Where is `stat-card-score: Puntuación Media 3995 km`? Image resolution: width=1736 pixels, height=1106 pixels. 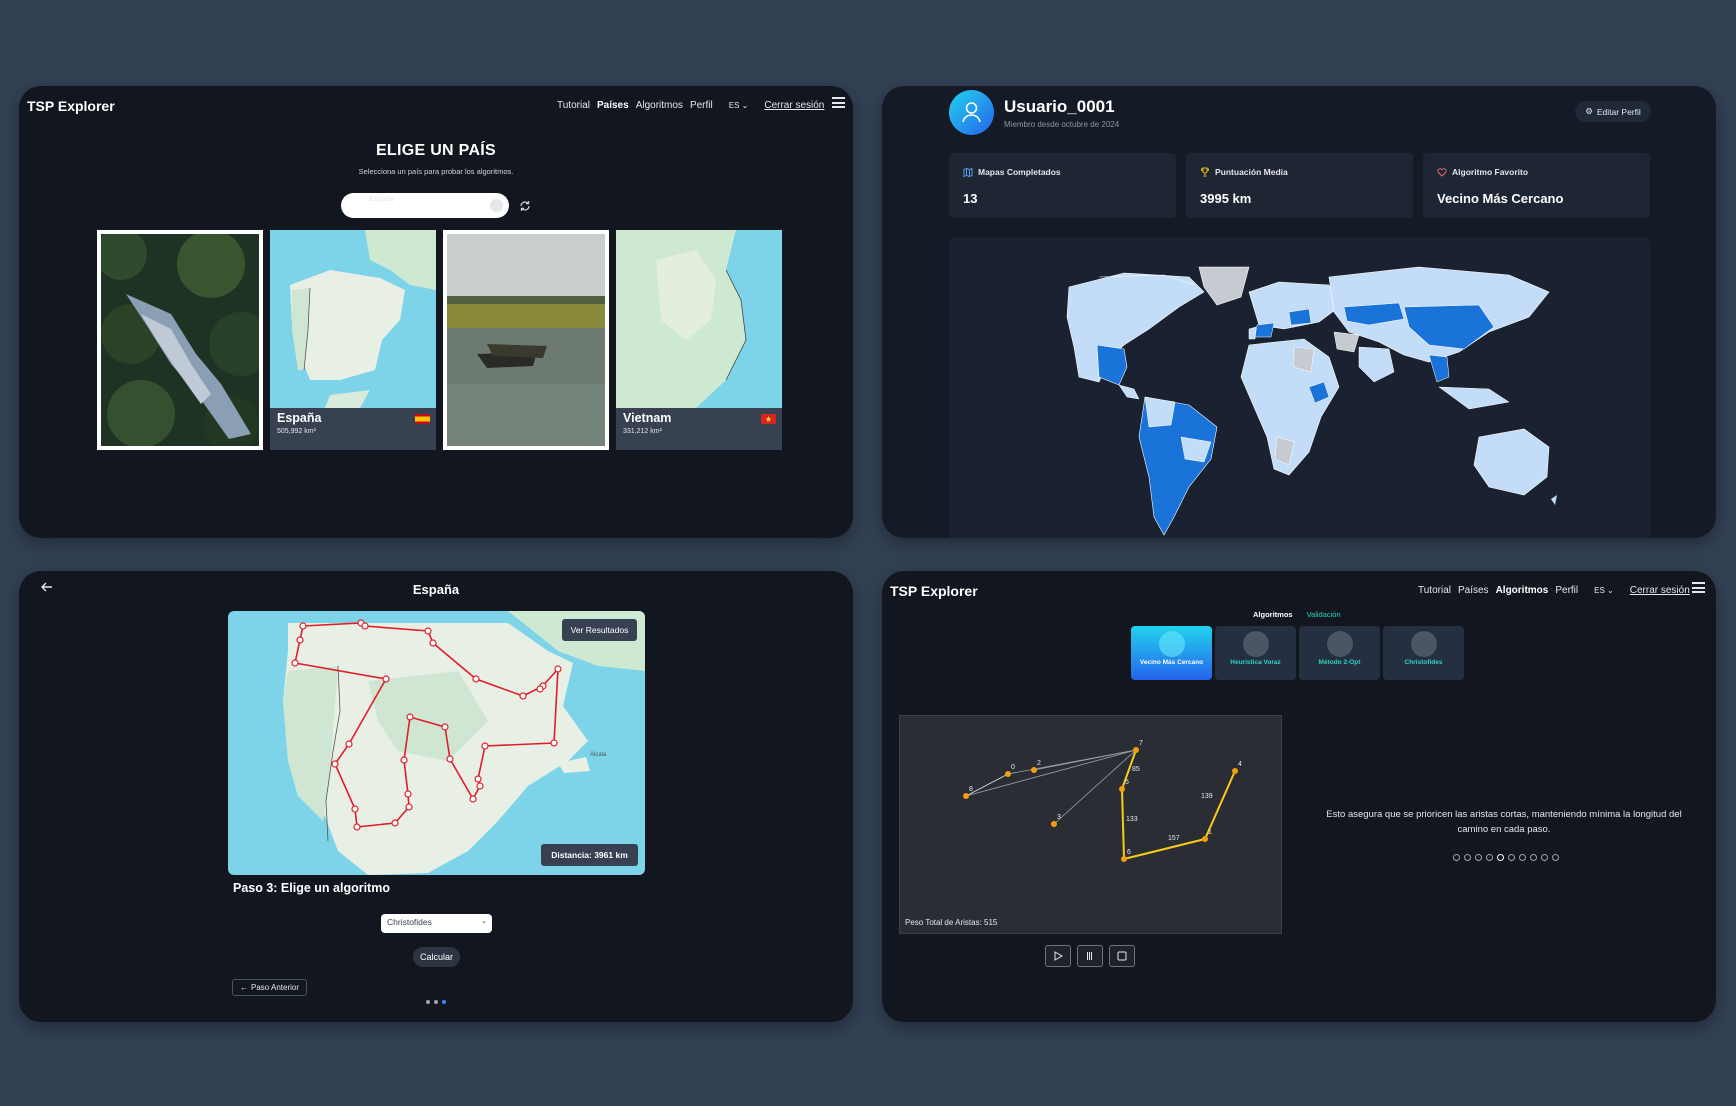 stat-card-score: Puntuación Media 3995 km is located at coordinates (1299, 185).